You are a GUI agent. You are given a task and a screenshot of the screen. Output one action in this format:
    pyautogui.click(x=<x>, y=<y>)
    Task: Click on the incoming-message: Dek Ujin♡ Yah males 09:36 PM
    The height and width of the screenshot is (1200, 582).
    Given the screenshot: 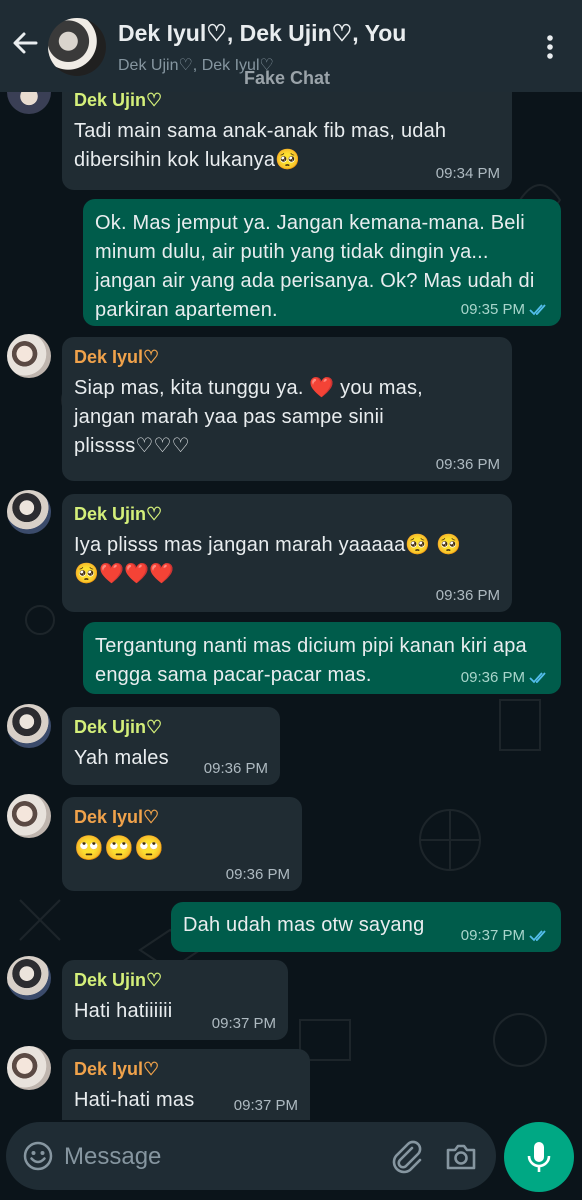 What is the action you would take?
    pyautogui.click(x=171, y=746)
    